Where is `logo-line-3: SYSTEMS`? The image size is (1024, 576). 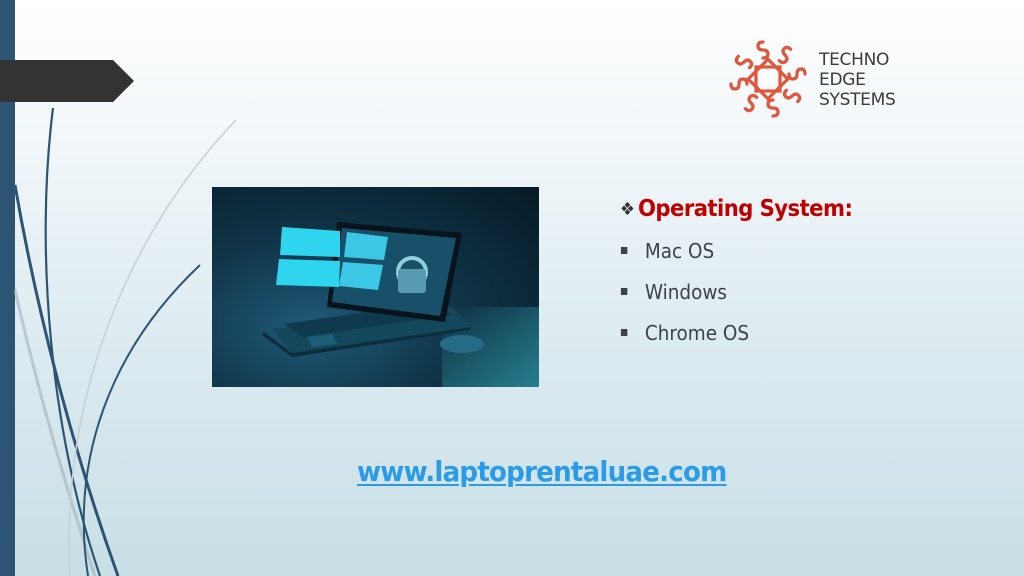 logo-line-3: SYSTEMS is located at coordinates (857, 100).